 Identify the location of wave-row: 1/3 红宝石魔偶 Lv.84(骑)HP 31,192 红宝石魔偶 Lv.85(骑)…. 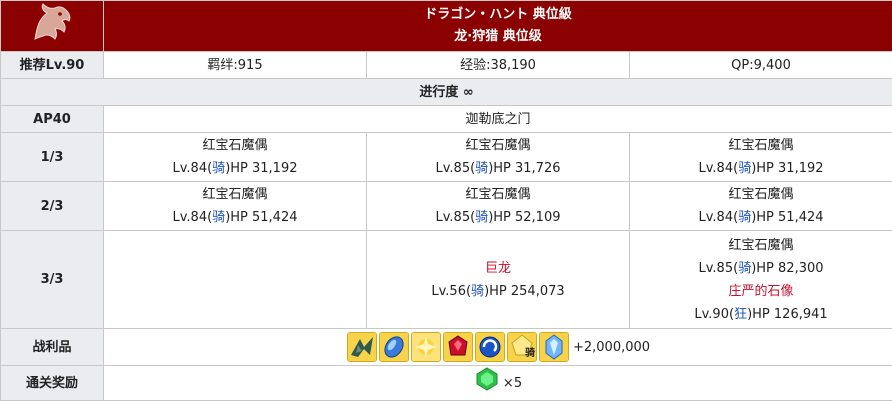
(446, 157).